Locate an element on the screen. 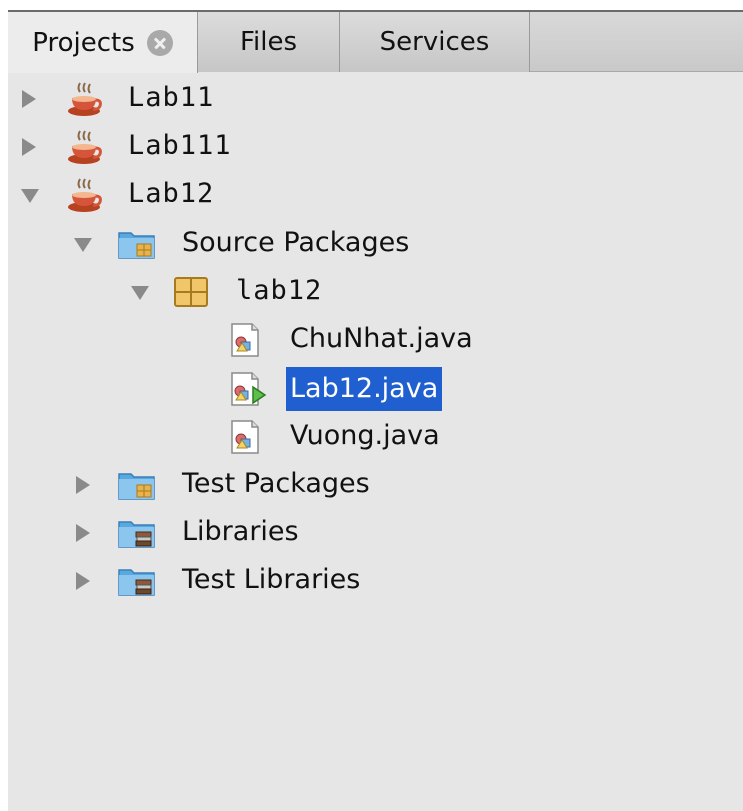  tree-item-label: Source Packages is located at coordinates (296, 242).